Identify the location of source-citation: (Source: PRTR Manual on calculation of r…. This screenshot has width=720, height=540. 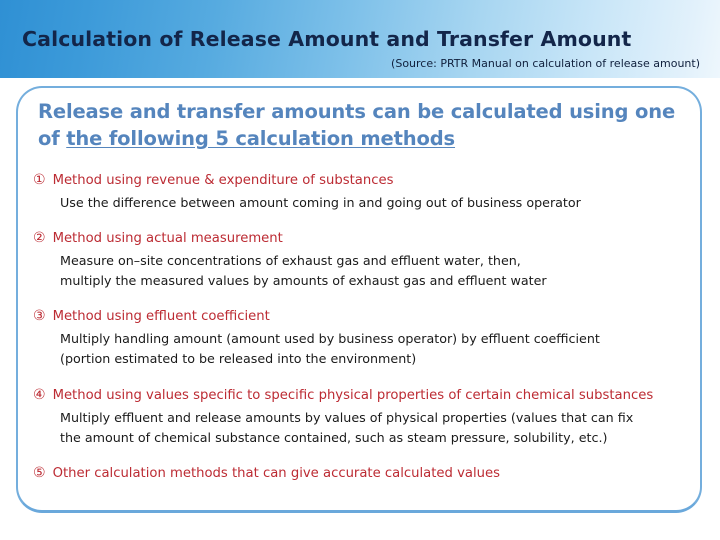
(545, 63).